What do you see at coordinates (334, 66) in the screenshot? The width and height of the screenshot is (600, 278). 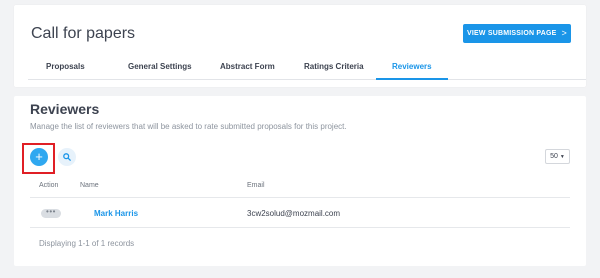 I see `tab-ratings-criteria-label: Ratings Criteria` at bounding box center [334, 66].